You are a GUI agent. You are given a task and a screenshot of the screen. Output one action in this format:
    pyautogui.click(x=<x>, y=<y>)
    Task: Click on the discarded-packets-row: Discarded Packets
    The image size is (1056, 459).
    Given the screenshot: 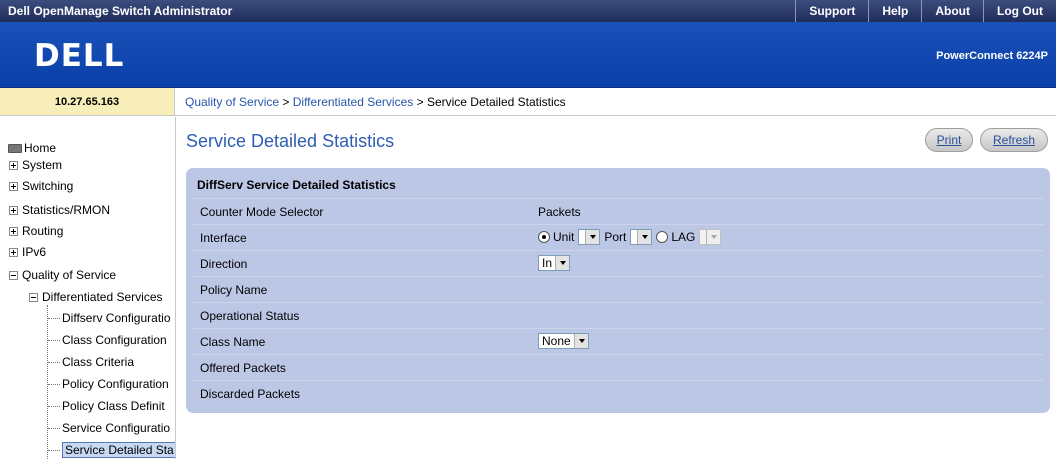 What is the action you would take?
    pyautogui.click(x=618, y=393)
    